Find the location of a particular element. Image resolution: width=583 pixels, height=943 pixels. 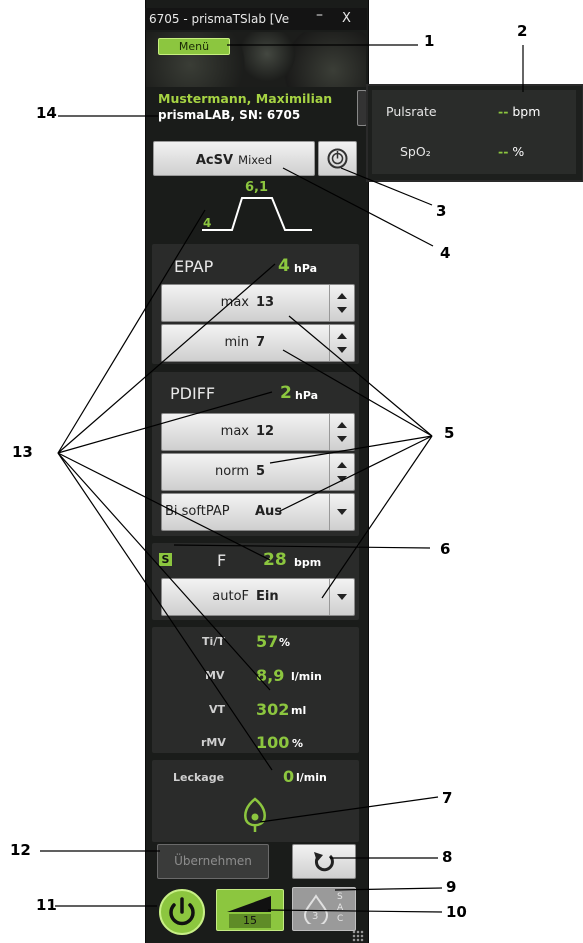

callout-number: 14 is located at coordinates (46, 113).